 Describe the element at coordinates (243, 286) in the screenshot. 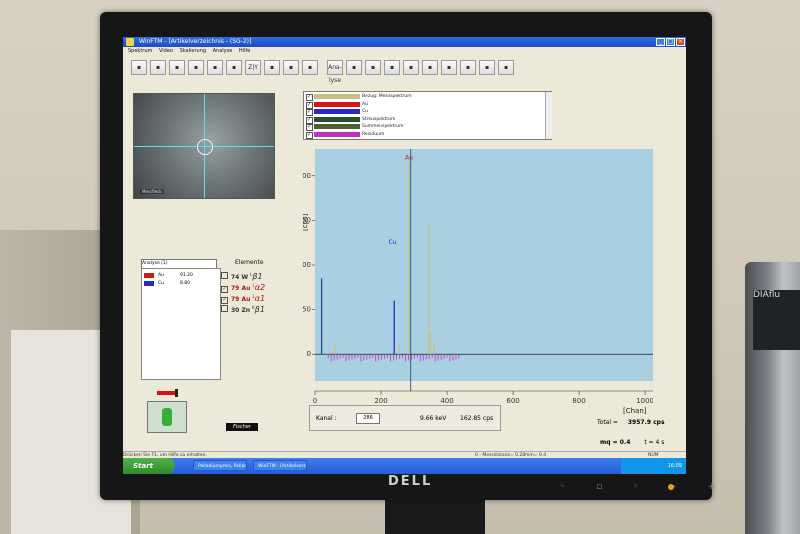

I see `element-line-row: ✓ 79 Au Lα2` at that location.